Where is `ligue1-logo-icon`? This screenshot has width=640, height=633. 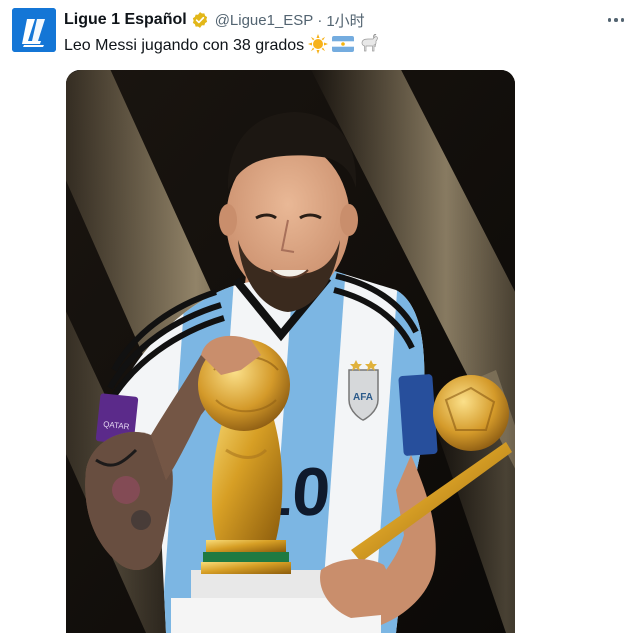
ligue1-logo-icon is located at coordinates (34, 30).